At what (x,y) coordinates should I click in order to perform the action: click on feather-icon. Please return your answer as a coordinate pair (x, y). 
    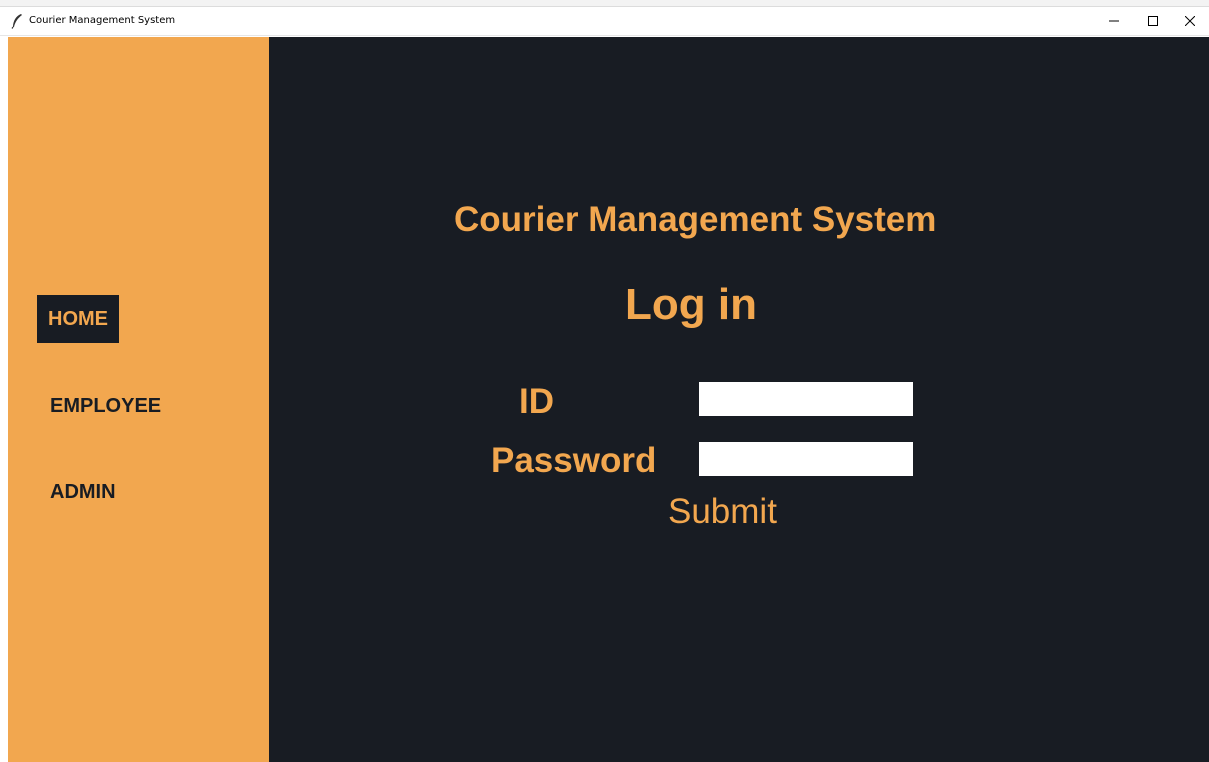
    Looking at the image, I should click on (17, 21).